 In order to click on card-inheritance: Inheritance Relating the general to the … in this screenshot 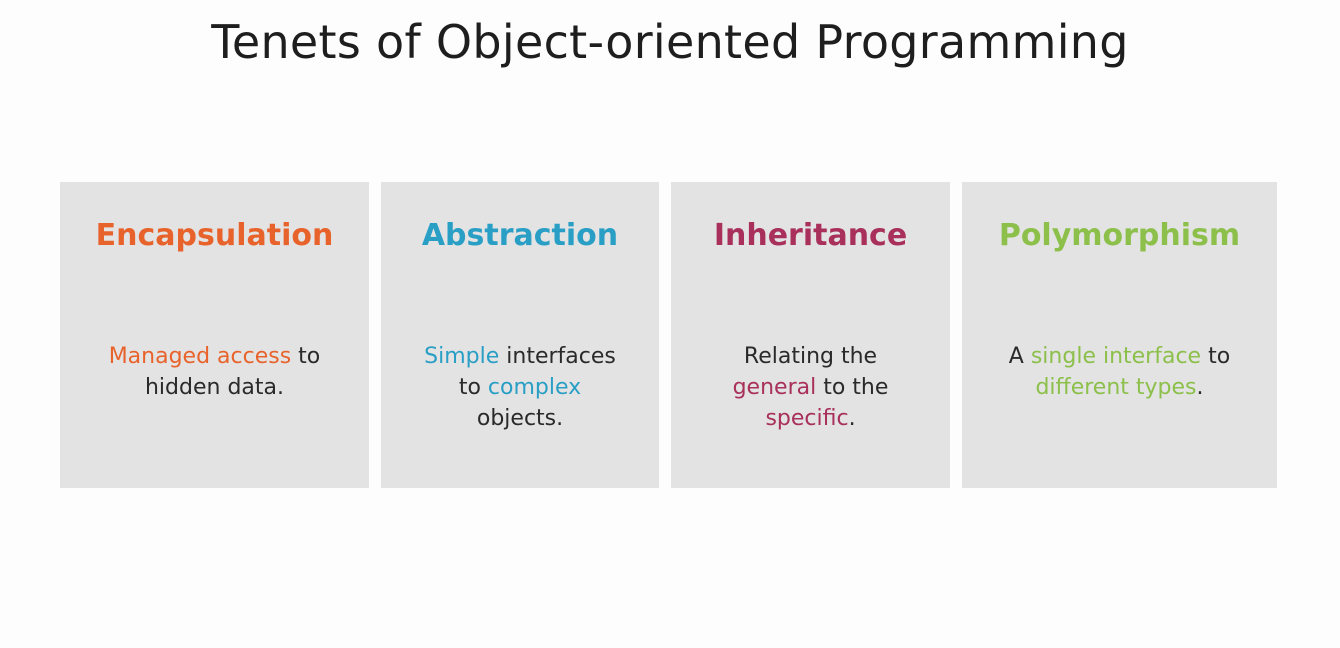, I will do `click(810, 335)`.